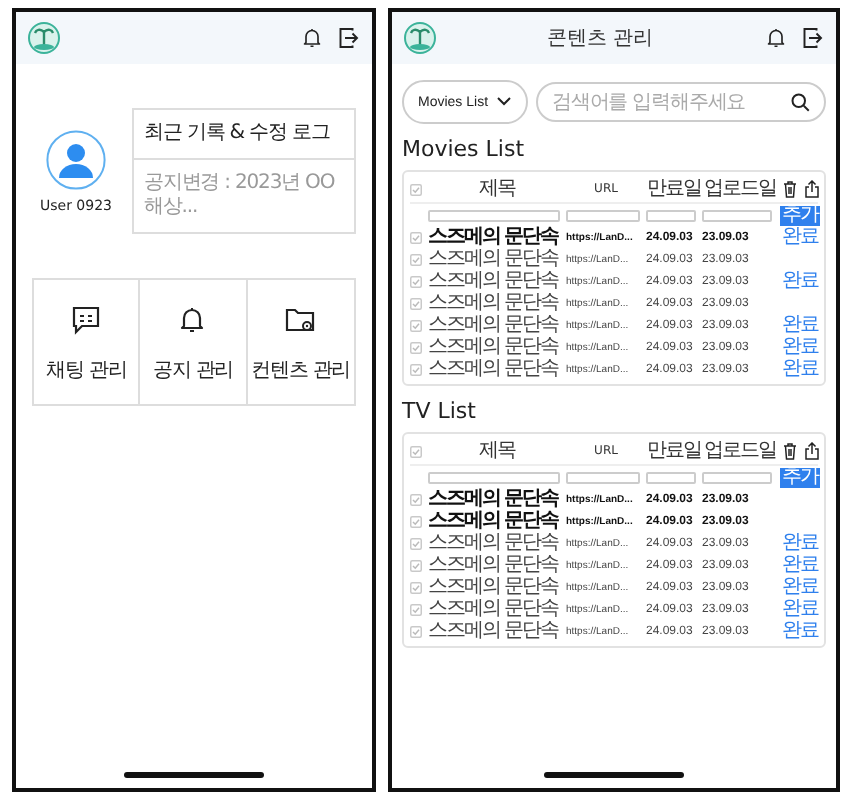 Image resolution: width=844 pixels, height=800 pixels. I want to click on folder-gear-icon, so click(300, 320).